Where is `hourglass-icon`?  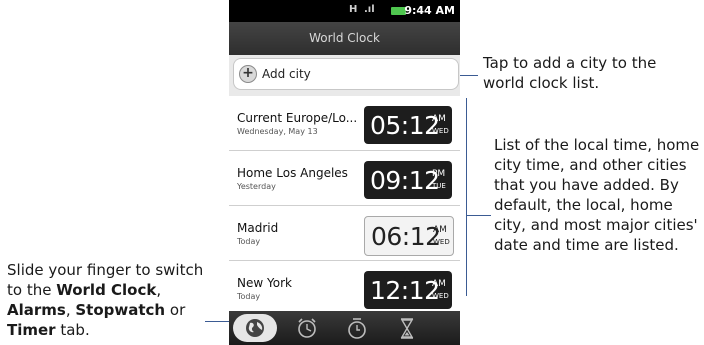
hourglass-icon is located at coordinates (407, 328).